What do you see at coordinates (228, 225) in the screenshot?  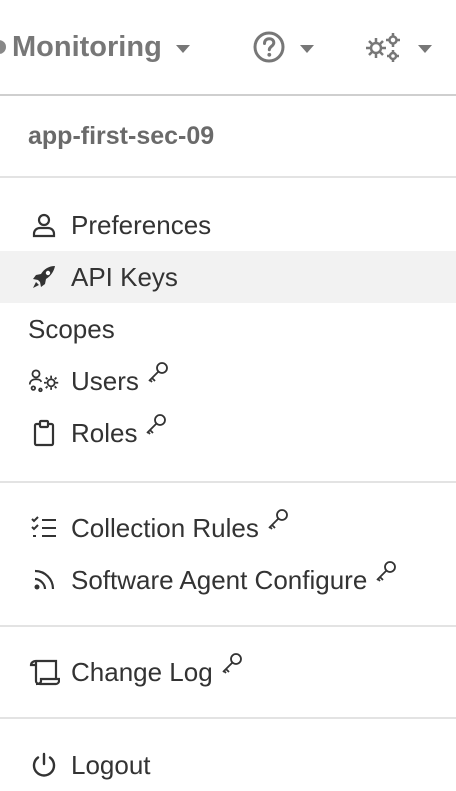 I see `menu-item-preferences: Preferences` at bounding box center [228, 225].